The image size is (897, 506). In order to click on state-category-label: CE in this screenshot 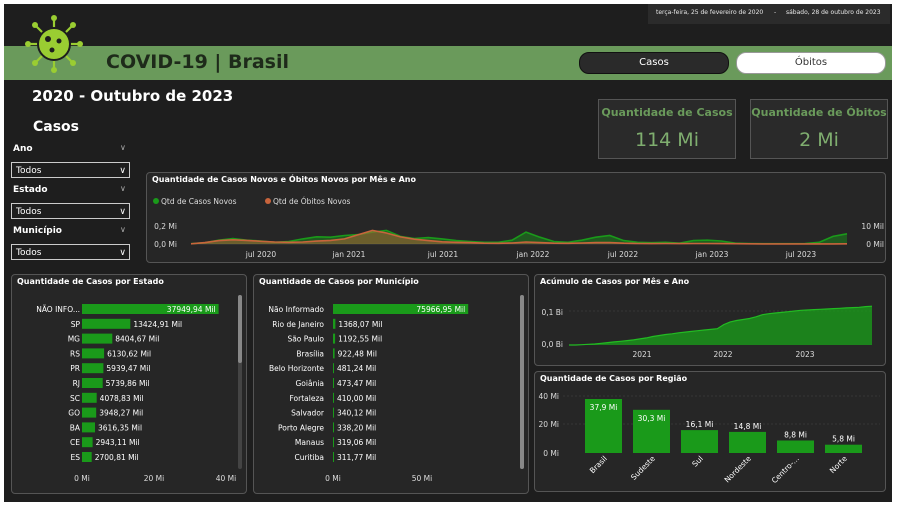, I will do `click(75, 442)`.